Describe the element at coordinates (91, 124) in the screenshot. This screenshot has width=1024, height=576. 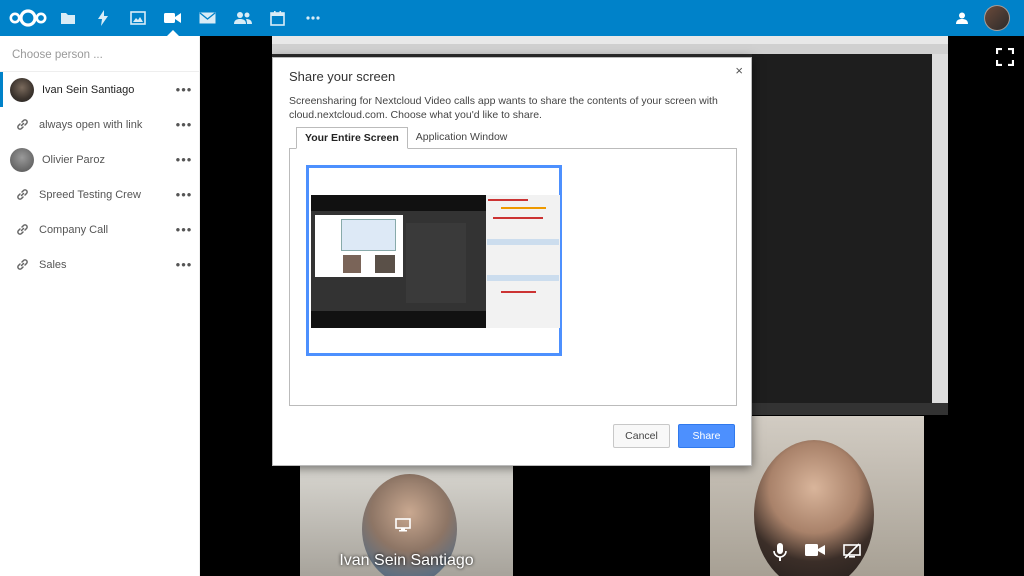
I see `sidebar-item-label: always open with link` at that location.